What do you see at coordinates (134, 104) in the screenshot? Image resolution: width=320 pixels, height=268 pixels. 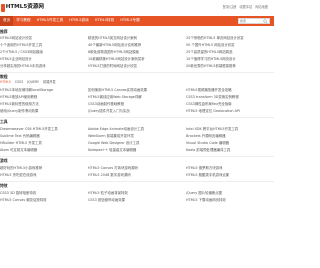 I see `list-item: CSS3动画制作基础教程` at bounding box center [134, 104].